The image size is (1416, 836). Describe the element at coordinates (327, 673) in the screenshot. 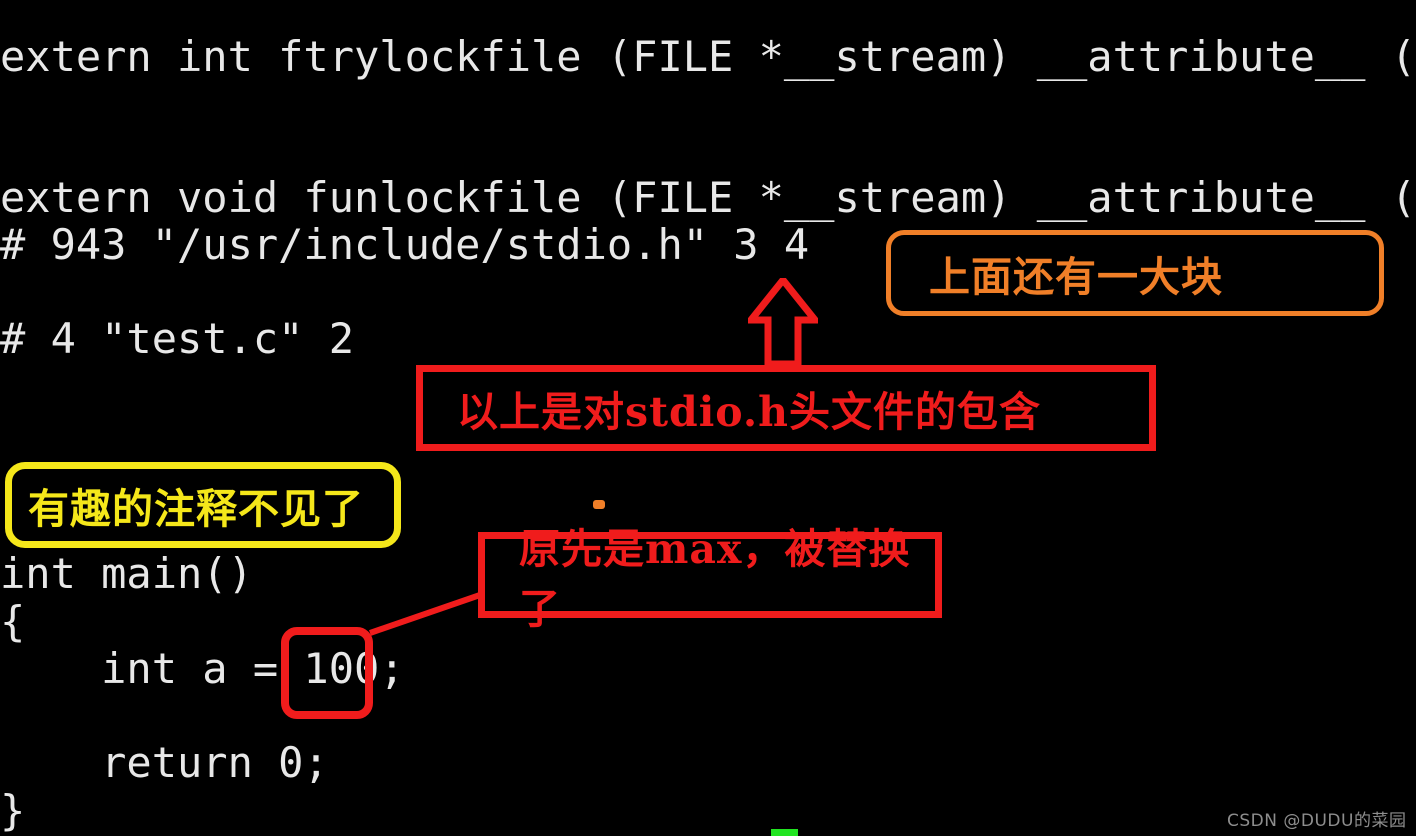

I see `value-highlight-box` at that location.